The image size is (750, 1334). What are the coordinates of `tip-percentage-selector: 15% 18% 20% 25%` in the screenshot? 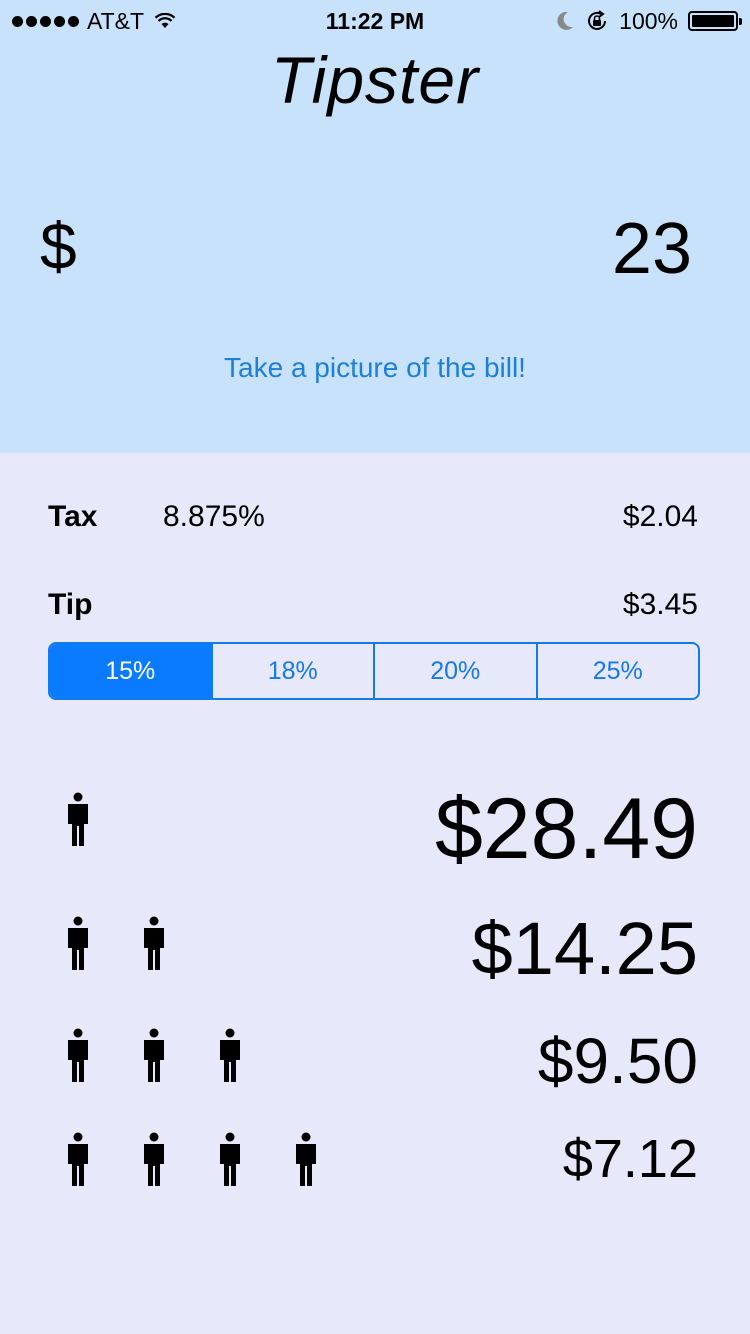 It's located at (374, 671).